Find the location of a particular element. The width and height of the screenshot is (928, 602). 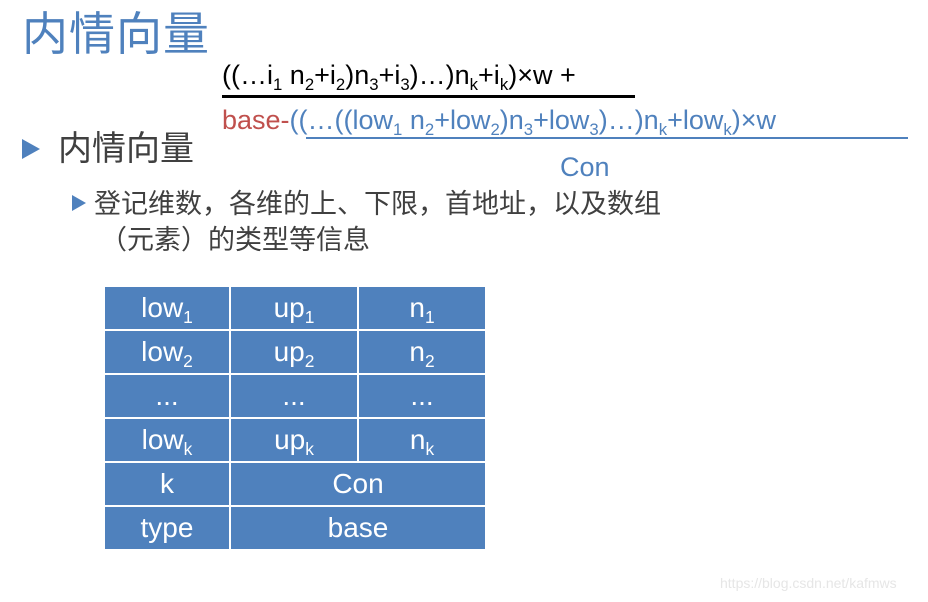

blue-expression: ((…((low1 n2+low2)n3+low3)…)nk+lowk)×w is located at coordinates (533, 122).